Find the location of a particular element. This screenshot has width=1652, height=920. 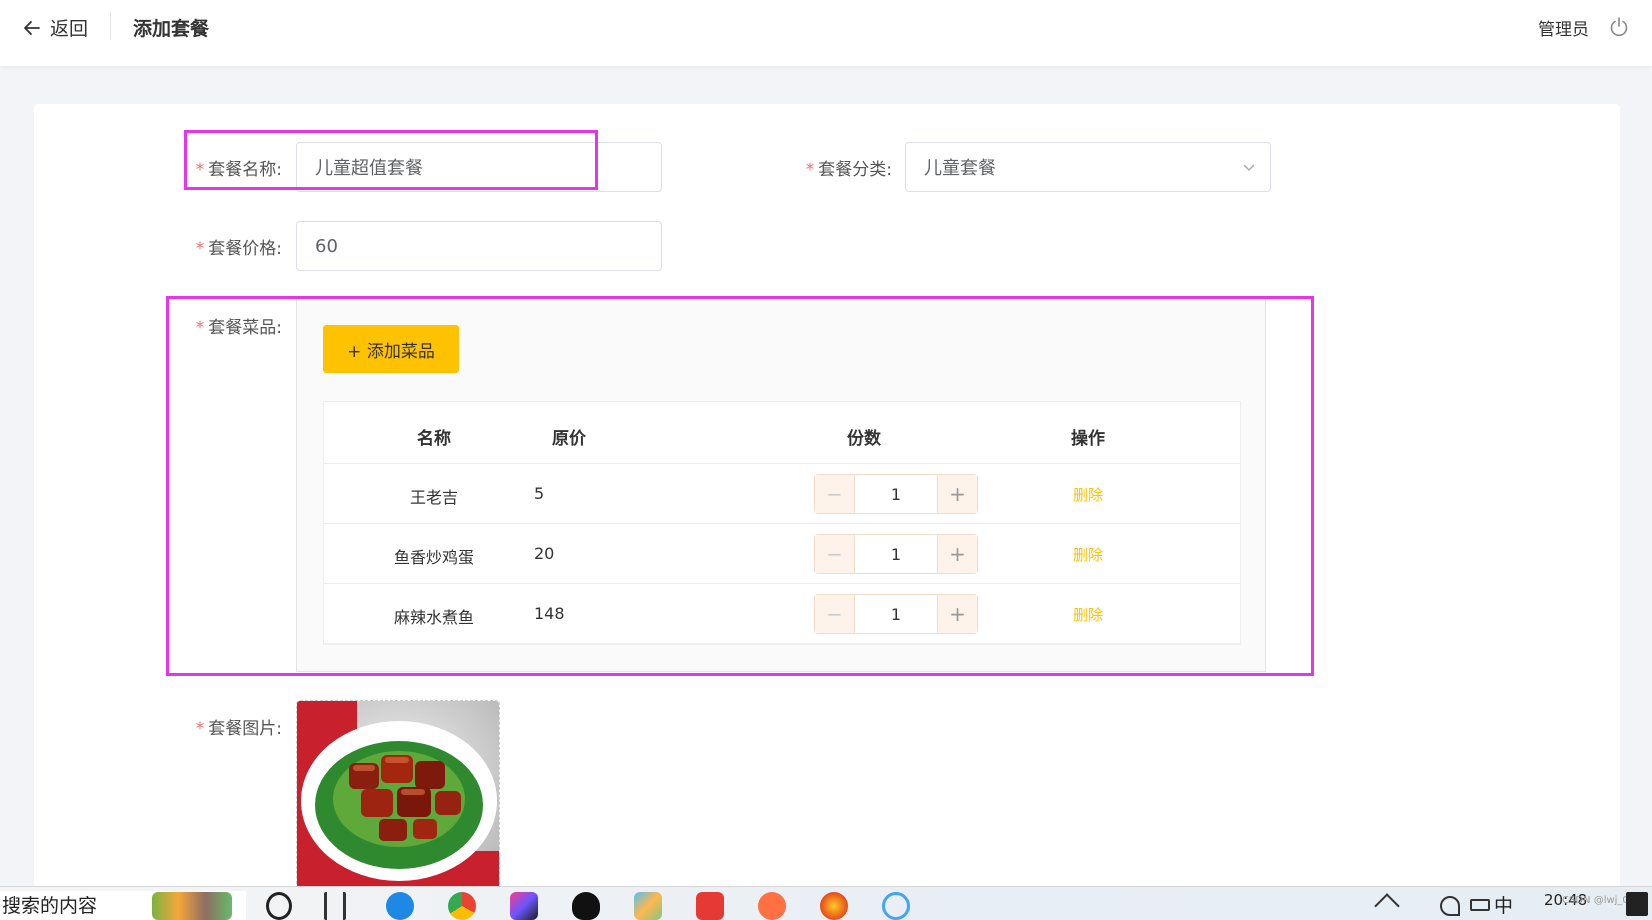

back-button: 返回 is located at coordinates (55, 27).